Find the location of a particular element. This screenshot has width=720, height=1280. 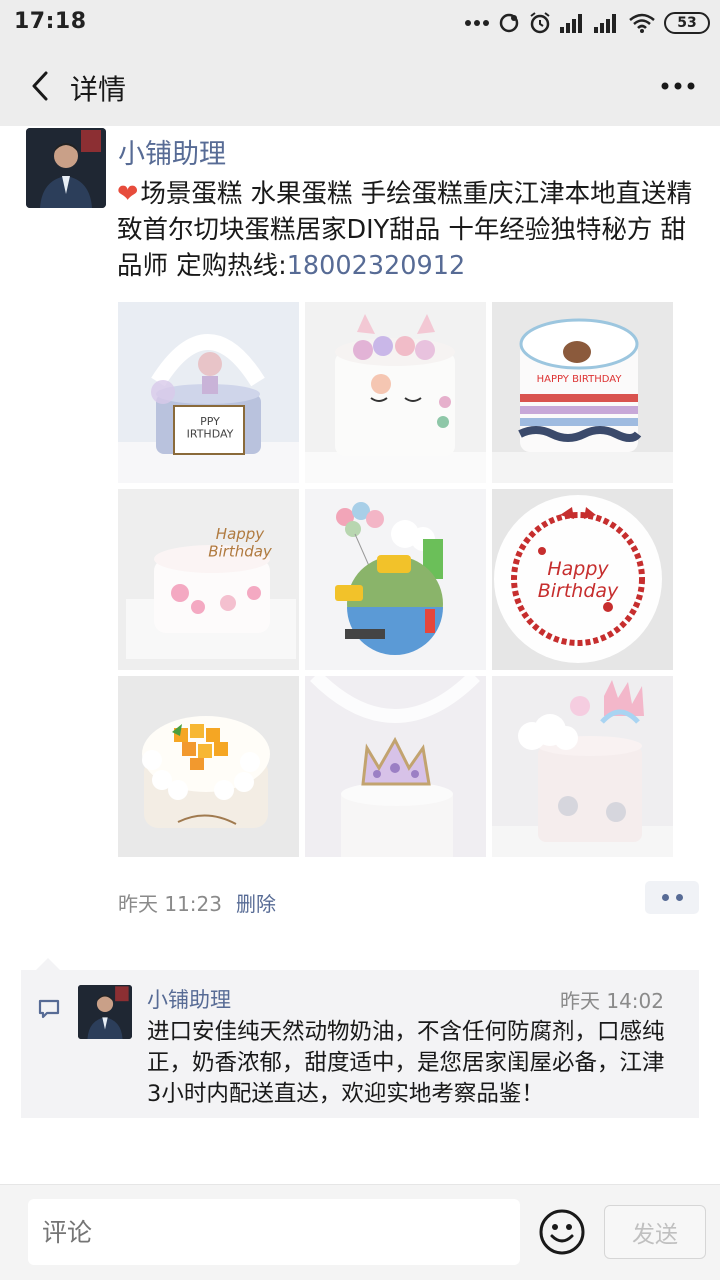

status-bar: 17:18 53 is located at coordinates (360, 23).